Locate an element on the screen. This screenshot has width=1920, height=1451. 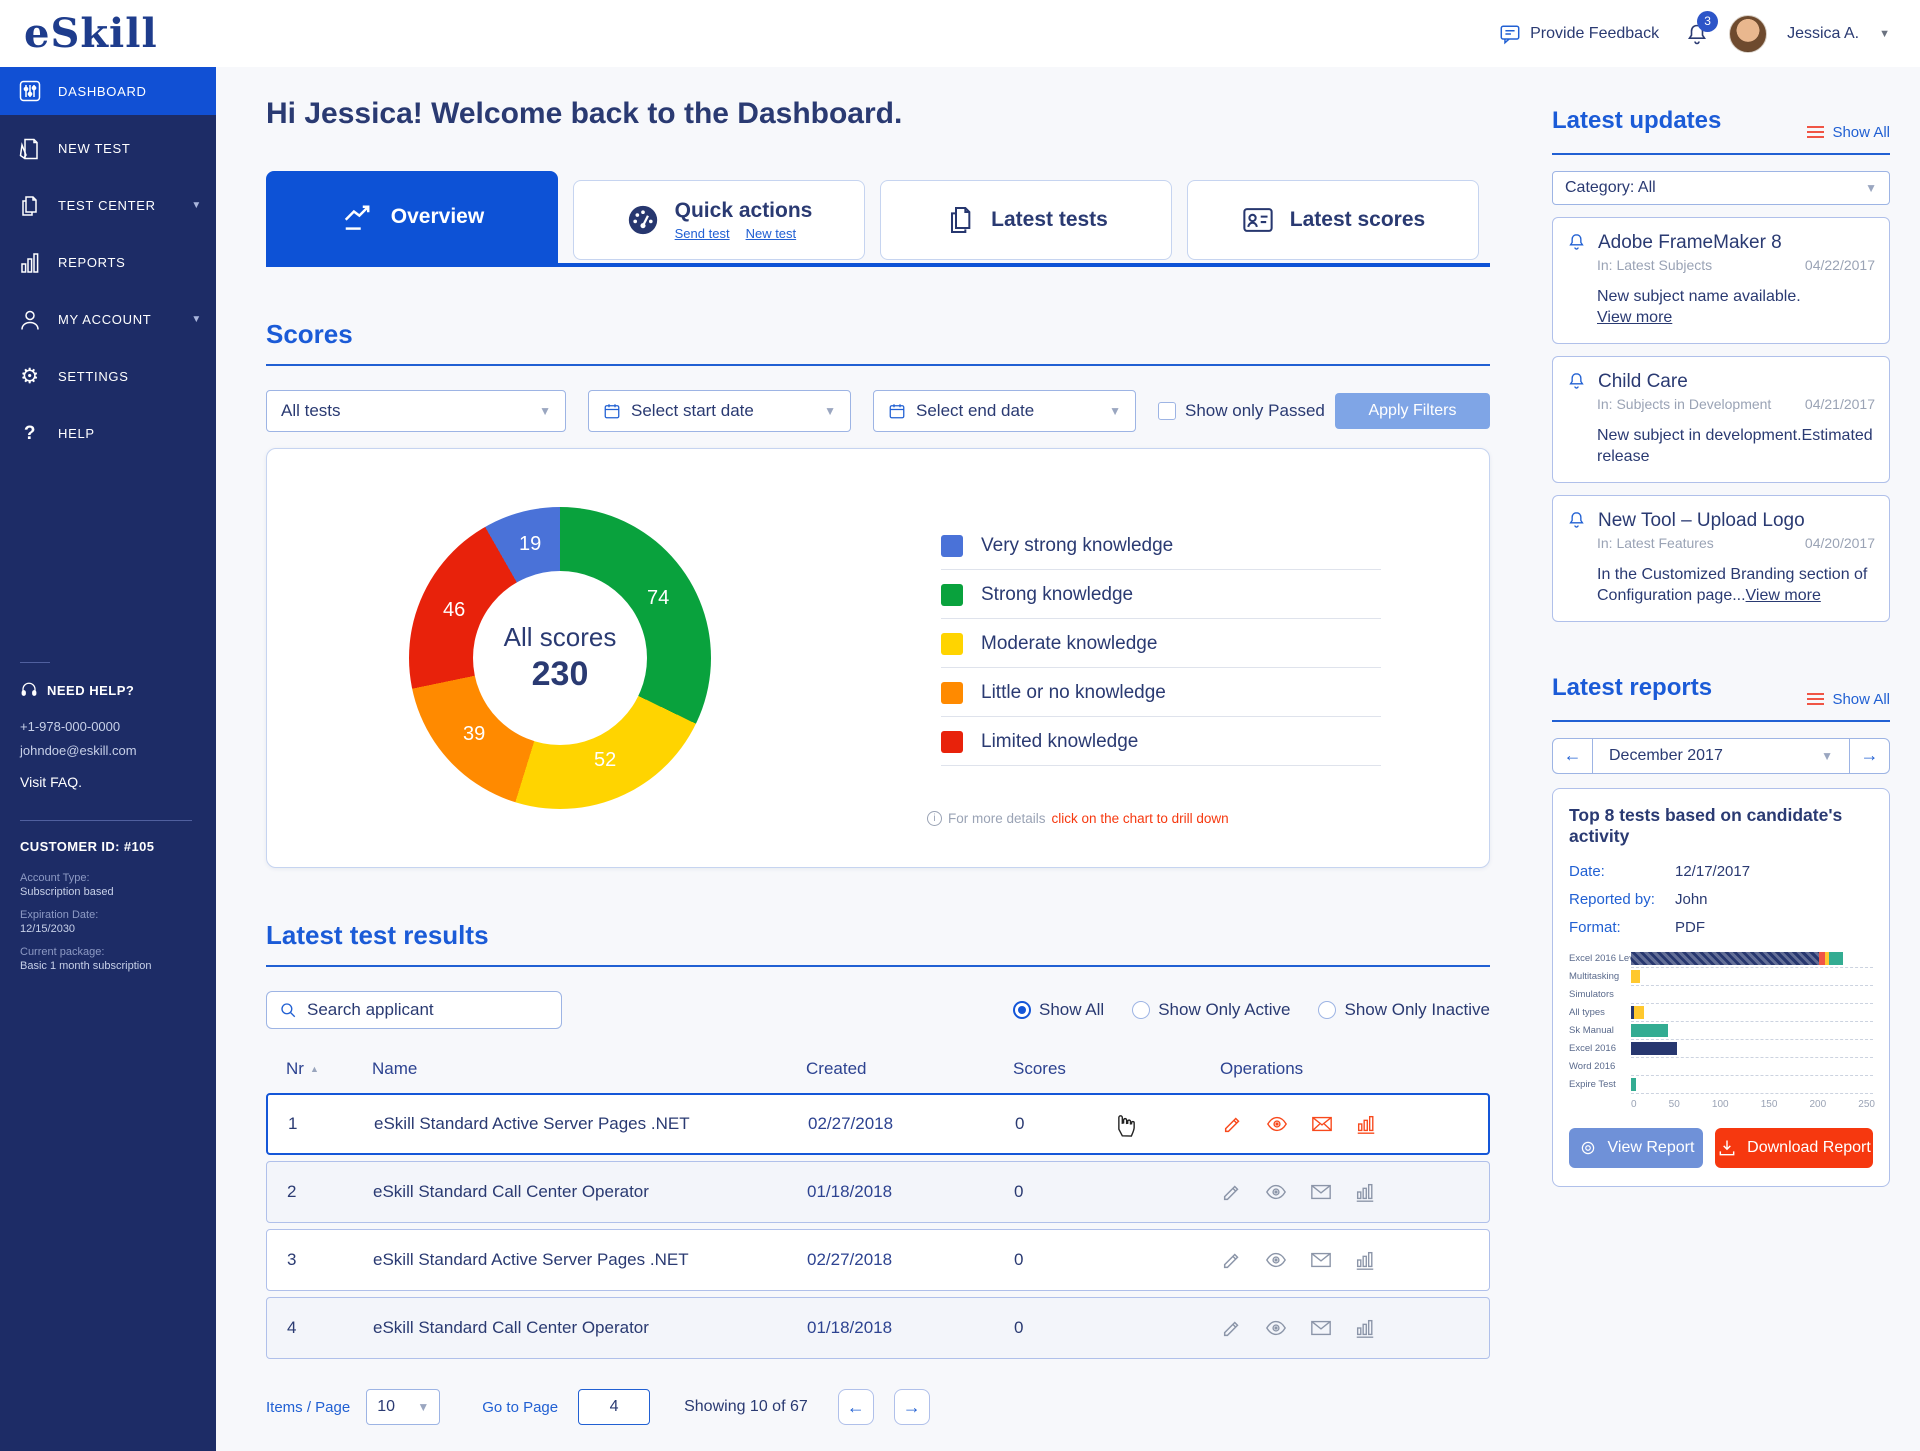
tab-overview: Overview is located at coordinates (412, 217).